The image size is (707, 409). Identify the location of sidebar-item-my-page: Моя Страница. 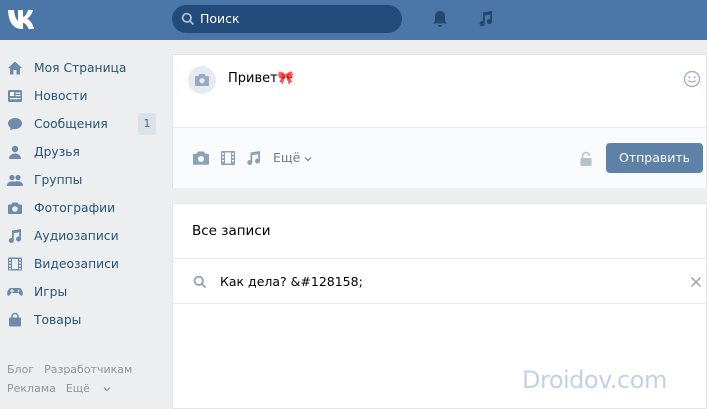
(82, 68).